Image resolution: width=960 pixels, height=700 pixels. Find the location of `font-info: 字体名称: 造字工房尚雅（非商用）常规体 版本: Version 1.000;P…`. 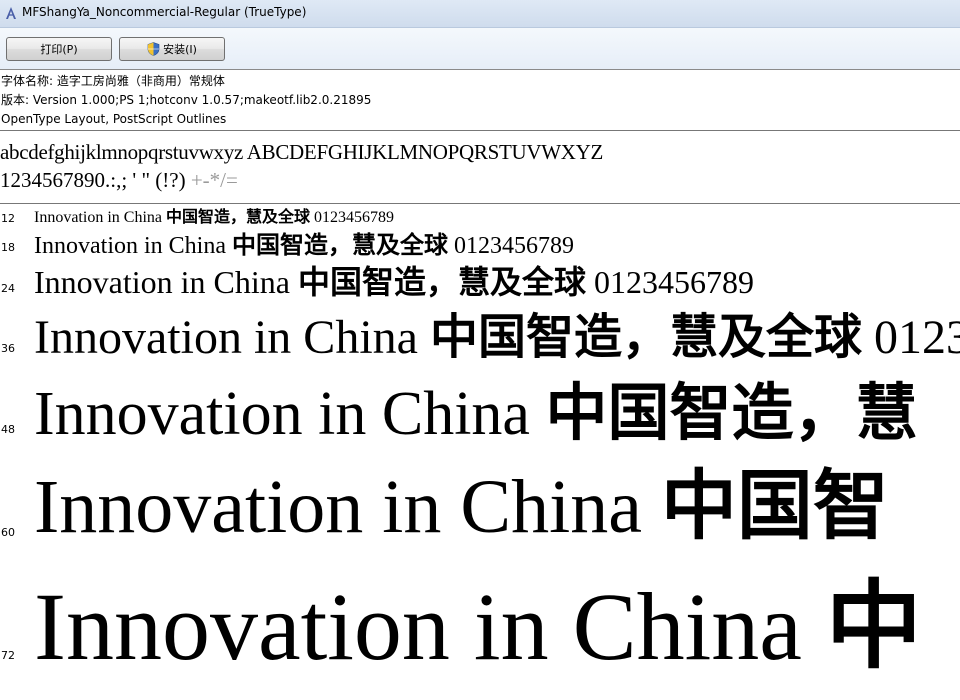

font-info: 字体名称: 造字工房尚雅（非商用）常规体 版本: Version 1.000;P… is located at coordinates (480, 100).